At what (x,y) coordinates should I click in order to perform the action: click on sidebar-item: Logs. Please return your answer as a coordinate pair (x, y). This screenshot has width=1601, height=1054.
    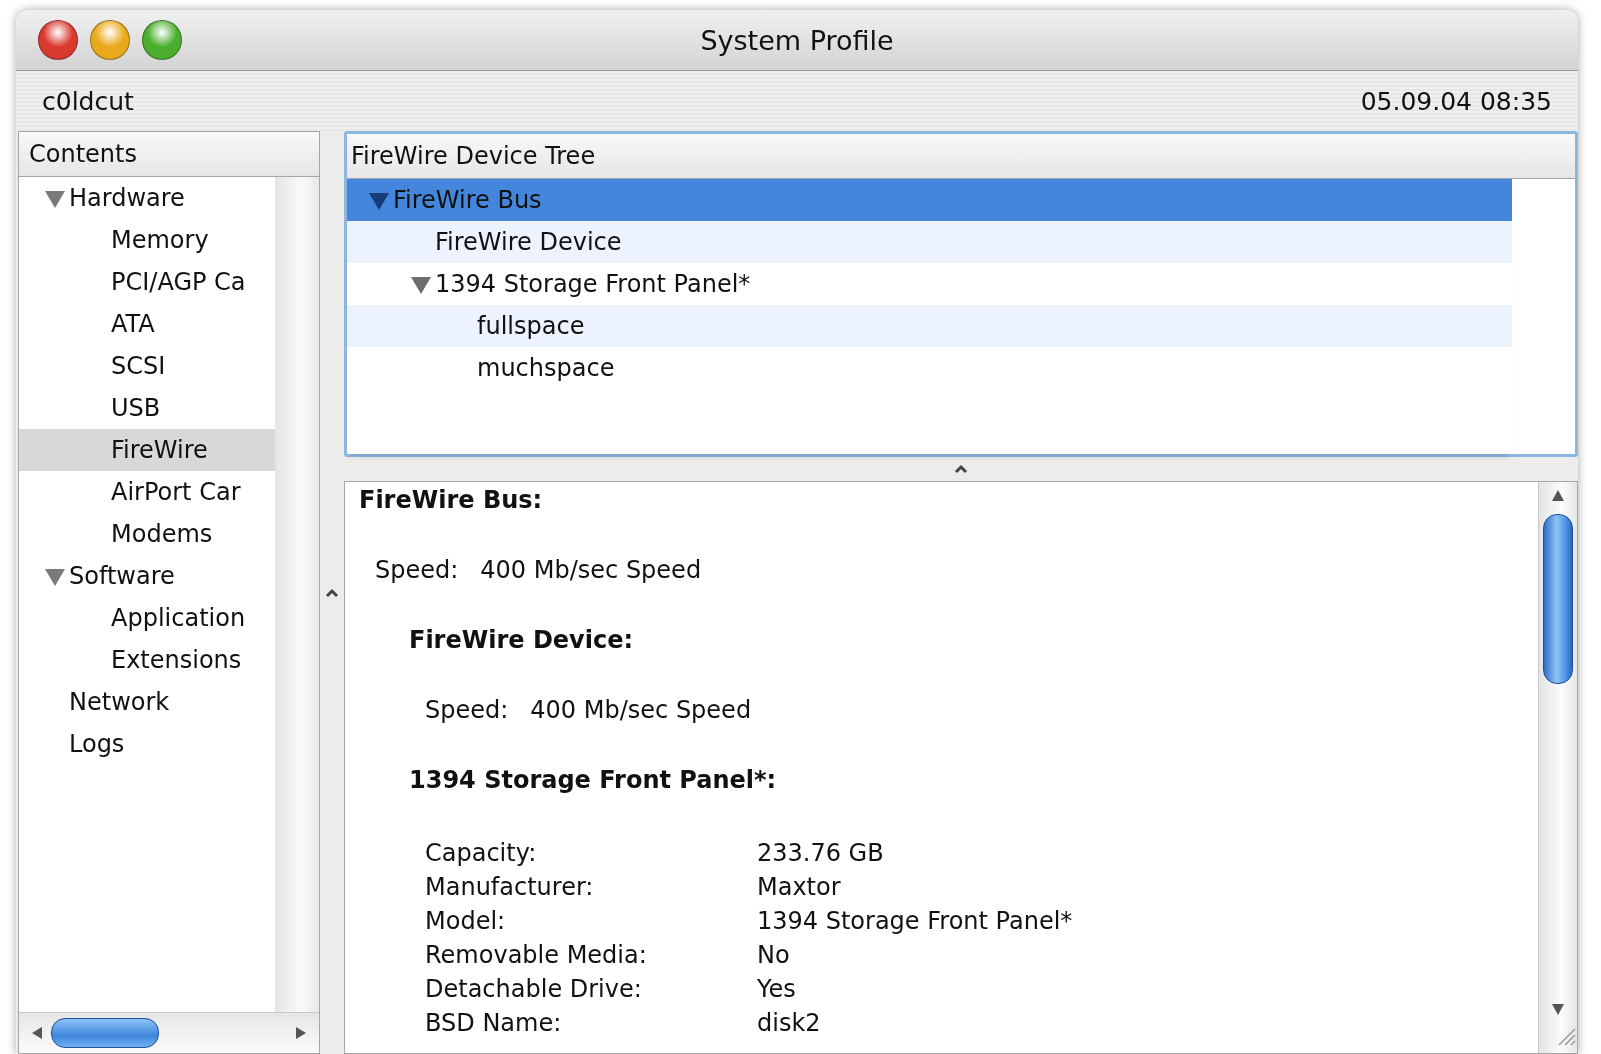
    Looking at the image, I should click on (147, 744).